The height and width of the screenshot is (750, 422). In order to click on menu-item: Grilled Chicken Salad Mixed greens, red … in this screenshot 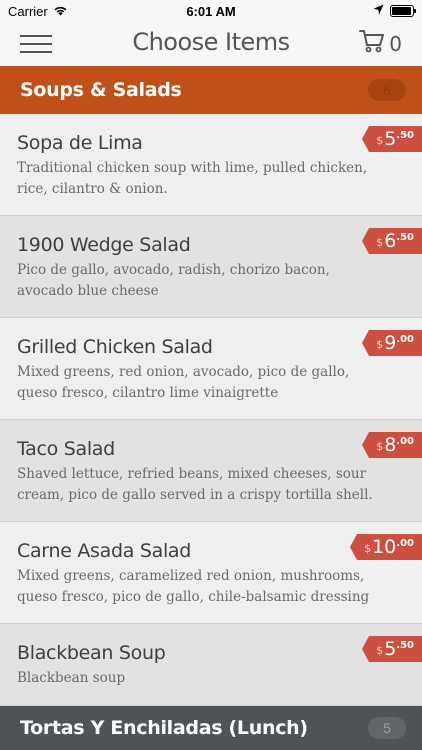, I will do `click(211, 369)`.